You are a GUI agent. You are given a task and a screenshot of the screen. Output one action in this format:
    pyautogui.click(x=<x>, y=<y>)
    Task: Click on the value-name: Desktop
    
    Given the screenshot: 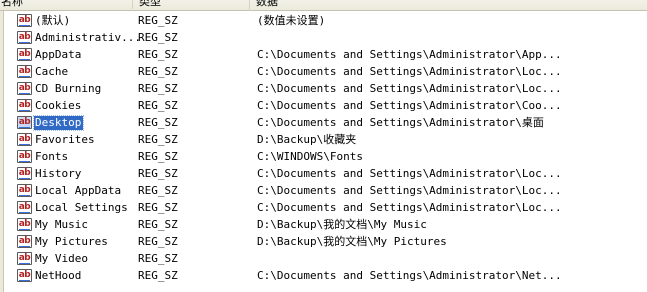 What is the action you would take?
    pyautogui.click(x=58, y=123)
    